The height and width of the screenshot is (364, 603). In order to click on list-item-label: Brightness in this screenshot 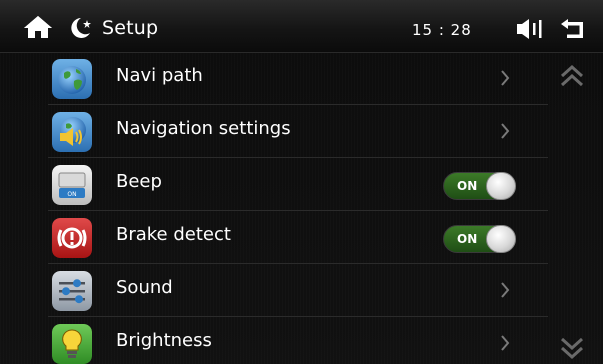, I will do `click(164, 340)`.